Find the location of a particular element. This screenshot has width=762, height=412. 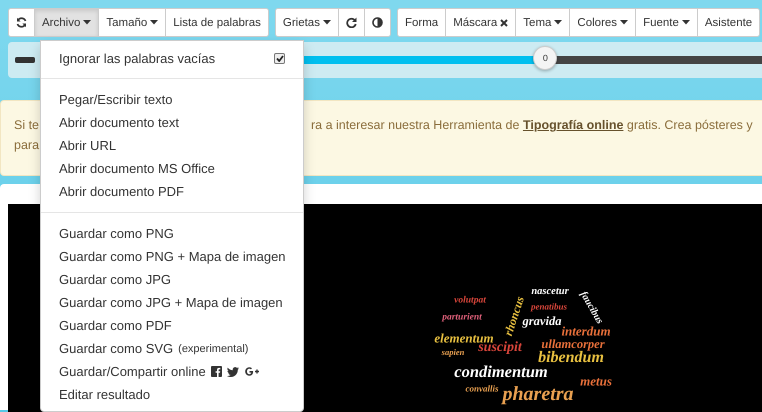

cloud-word: parturient is located at coordinates (462, 318).